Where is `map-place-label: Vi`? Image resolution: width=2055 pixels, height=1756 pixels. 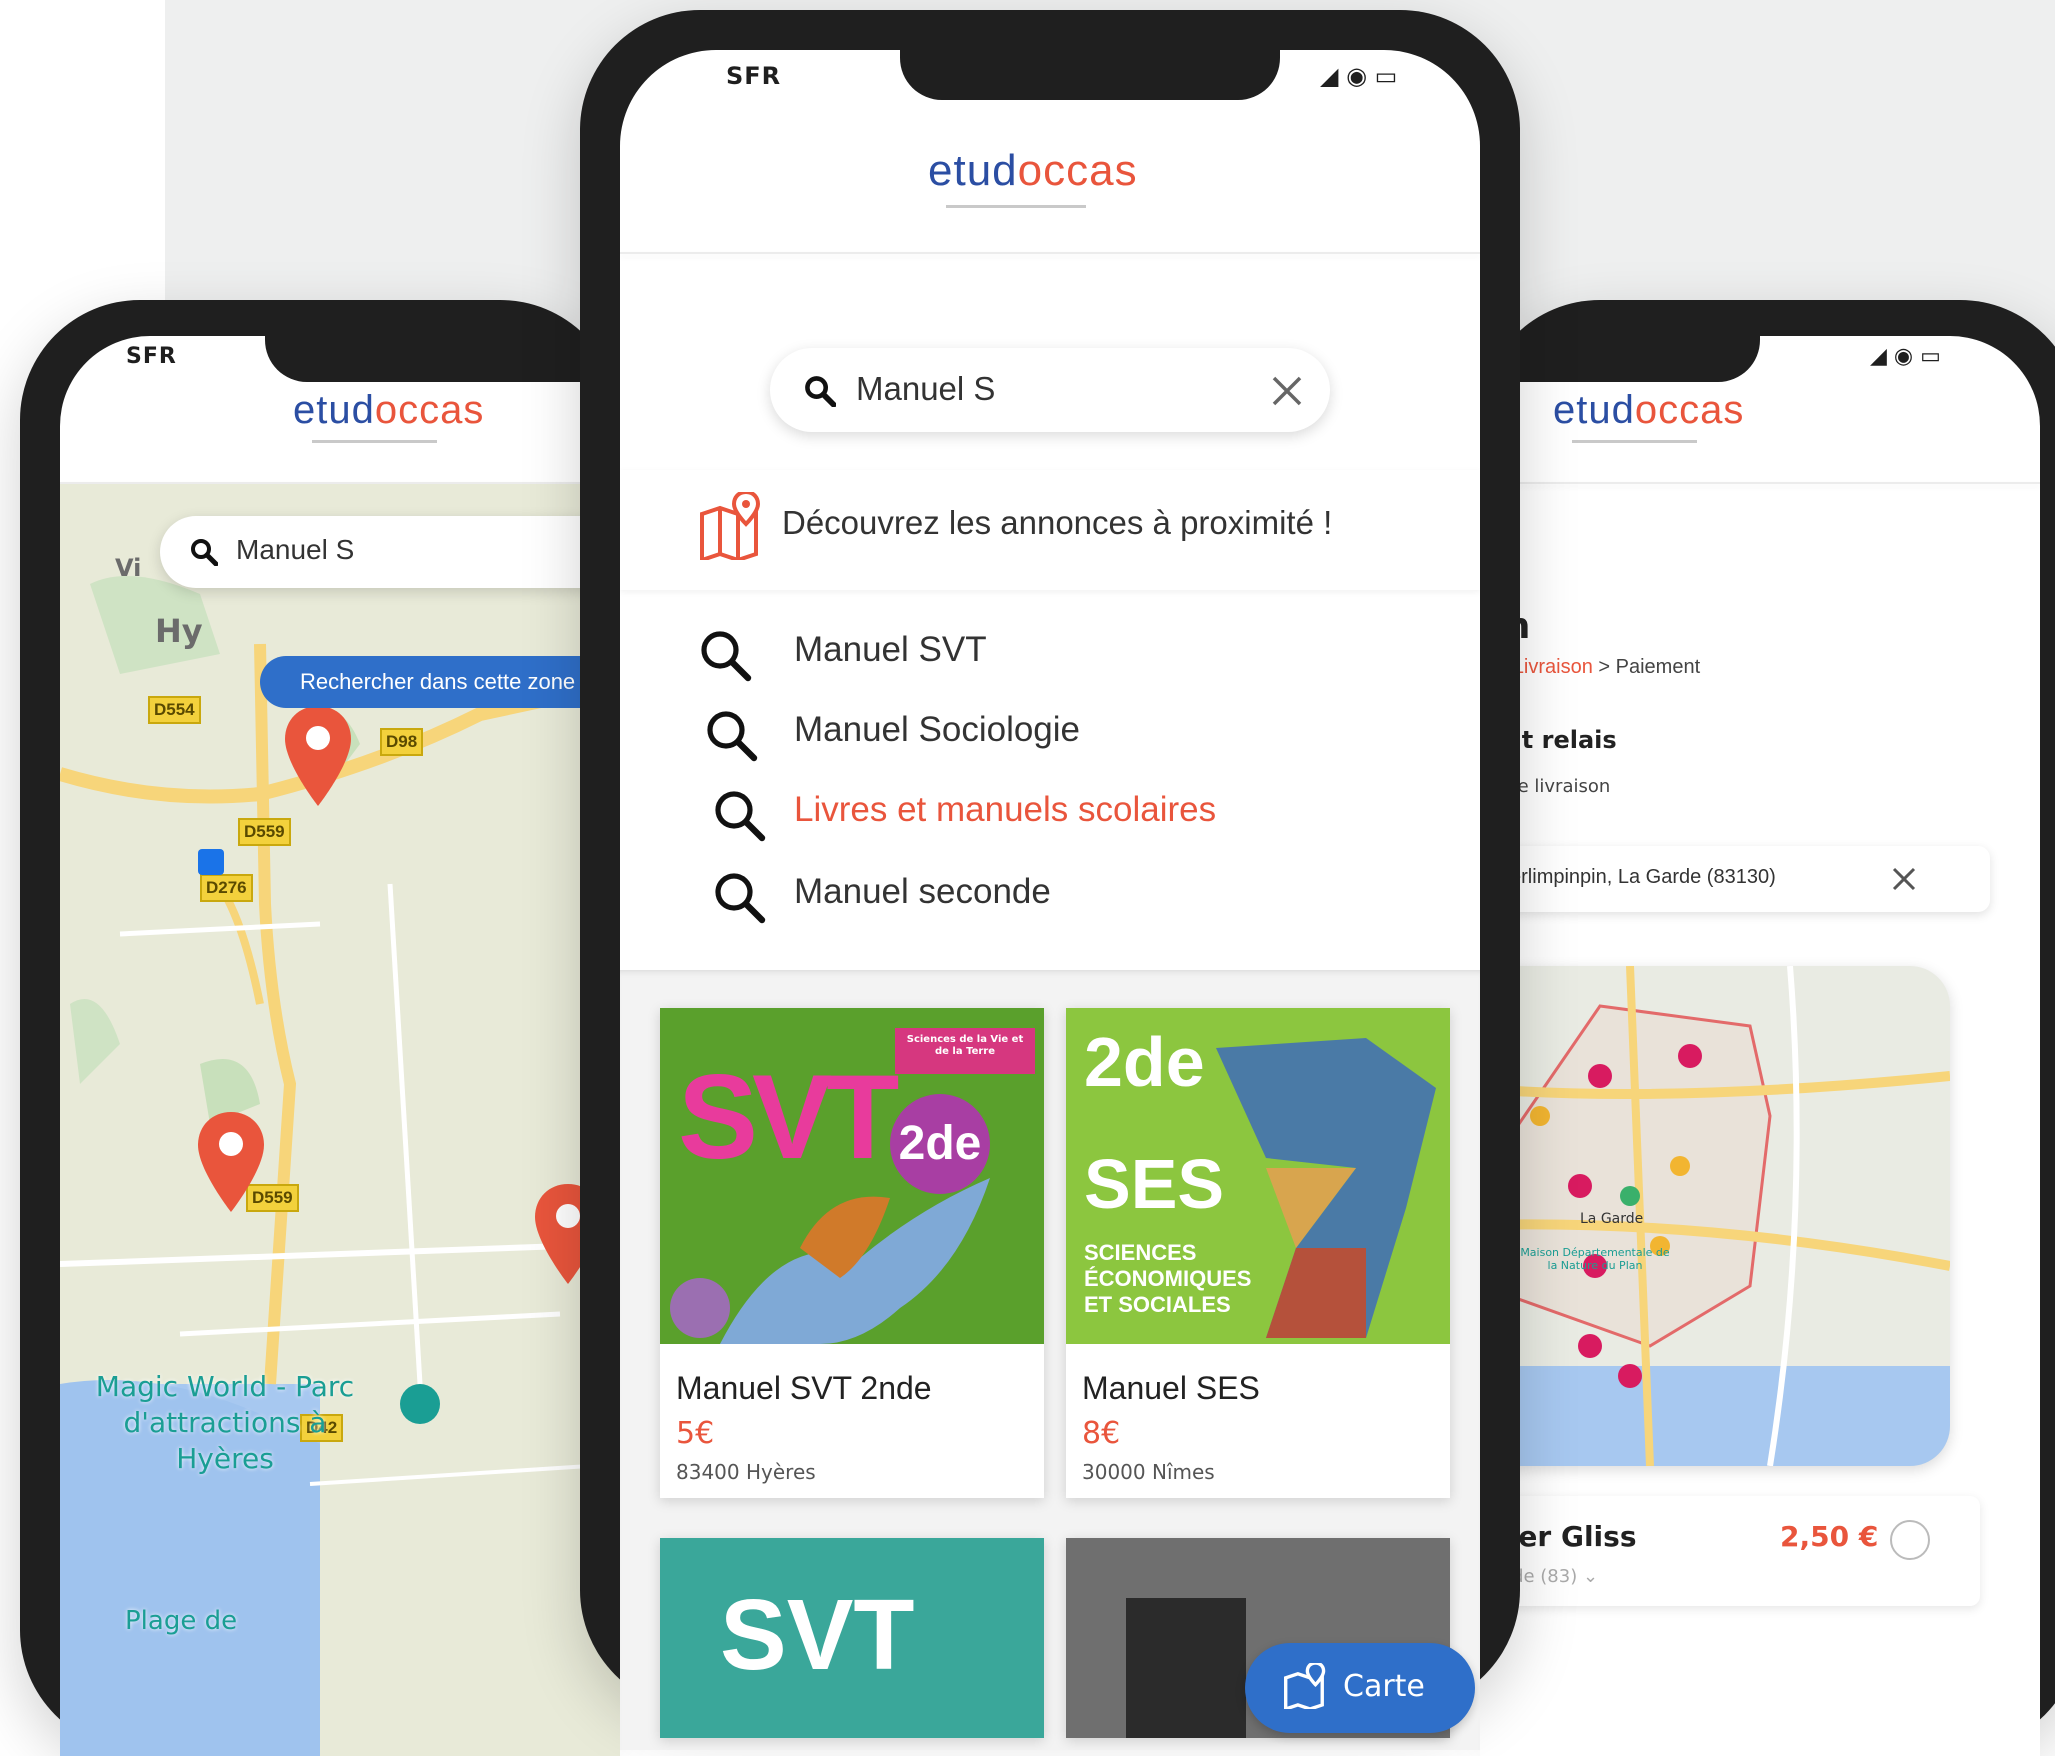
map-place-label: Vi is located at coordinates (128, 568).